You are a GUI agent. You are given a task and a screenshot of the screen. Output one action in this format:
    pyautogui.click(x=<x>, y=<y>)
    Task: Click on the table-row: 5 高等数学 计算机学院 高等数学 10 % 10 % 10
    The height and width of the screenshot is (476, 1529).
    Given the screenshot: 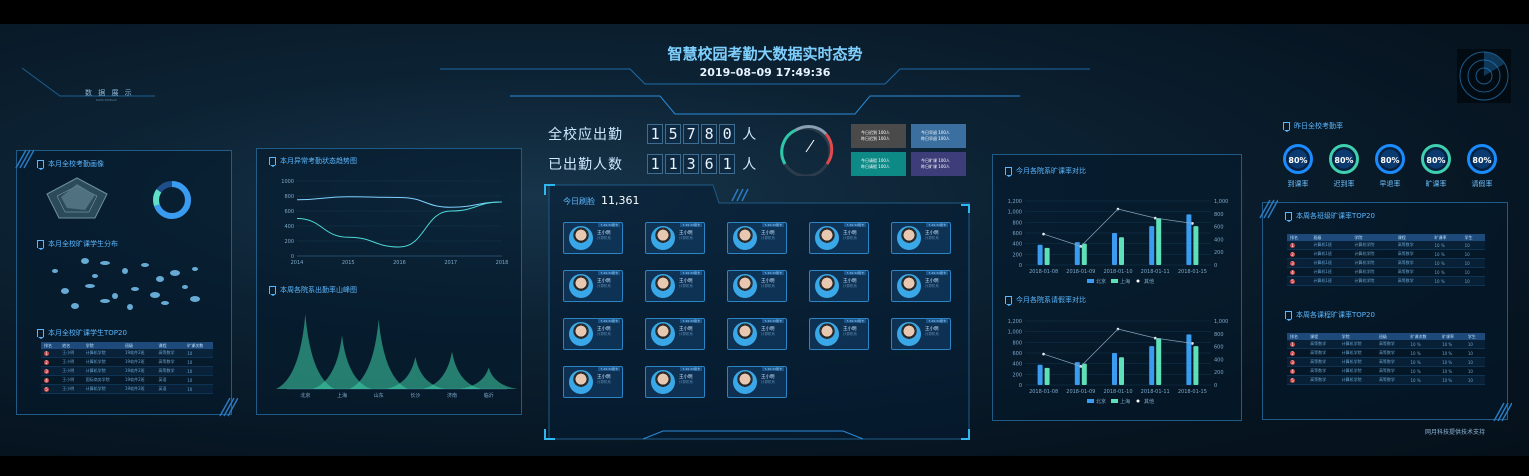 What is the action you would take?
    pyautogui.click(x=1386, y=380)
    